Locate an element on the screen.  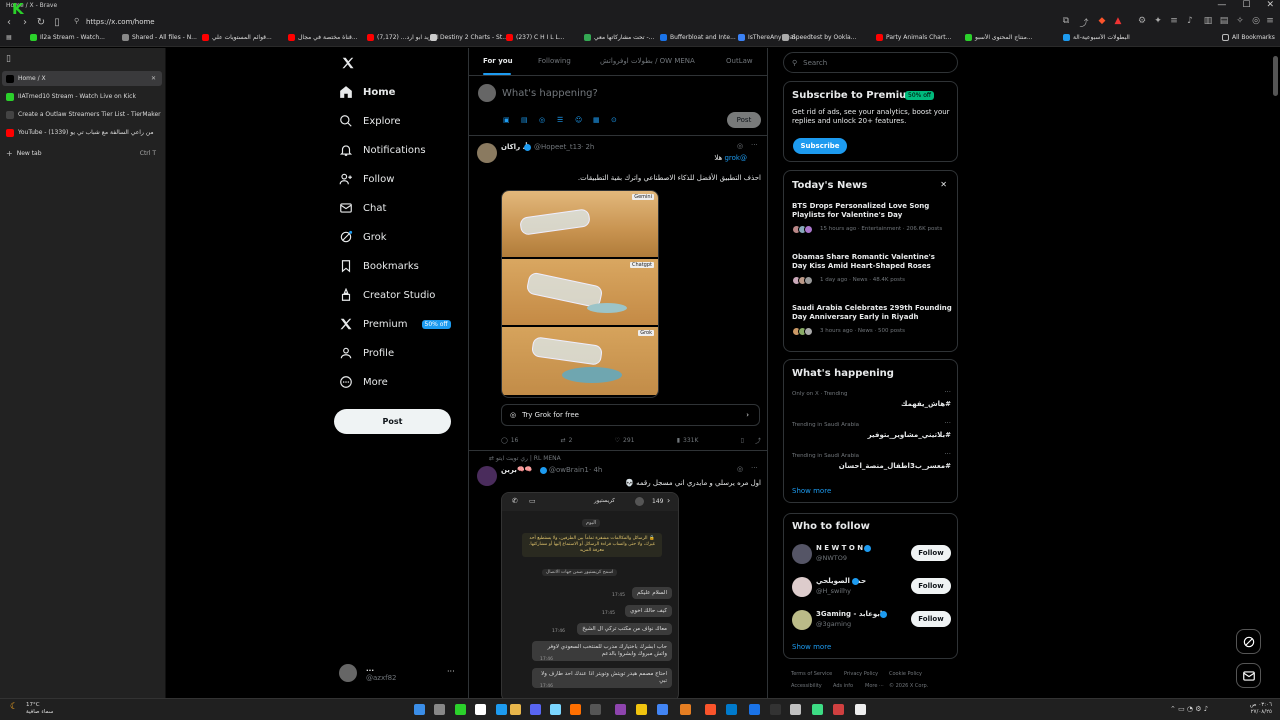
tweet-image: Gemini Chatgpt Grok is located at coordinates (580, 294).